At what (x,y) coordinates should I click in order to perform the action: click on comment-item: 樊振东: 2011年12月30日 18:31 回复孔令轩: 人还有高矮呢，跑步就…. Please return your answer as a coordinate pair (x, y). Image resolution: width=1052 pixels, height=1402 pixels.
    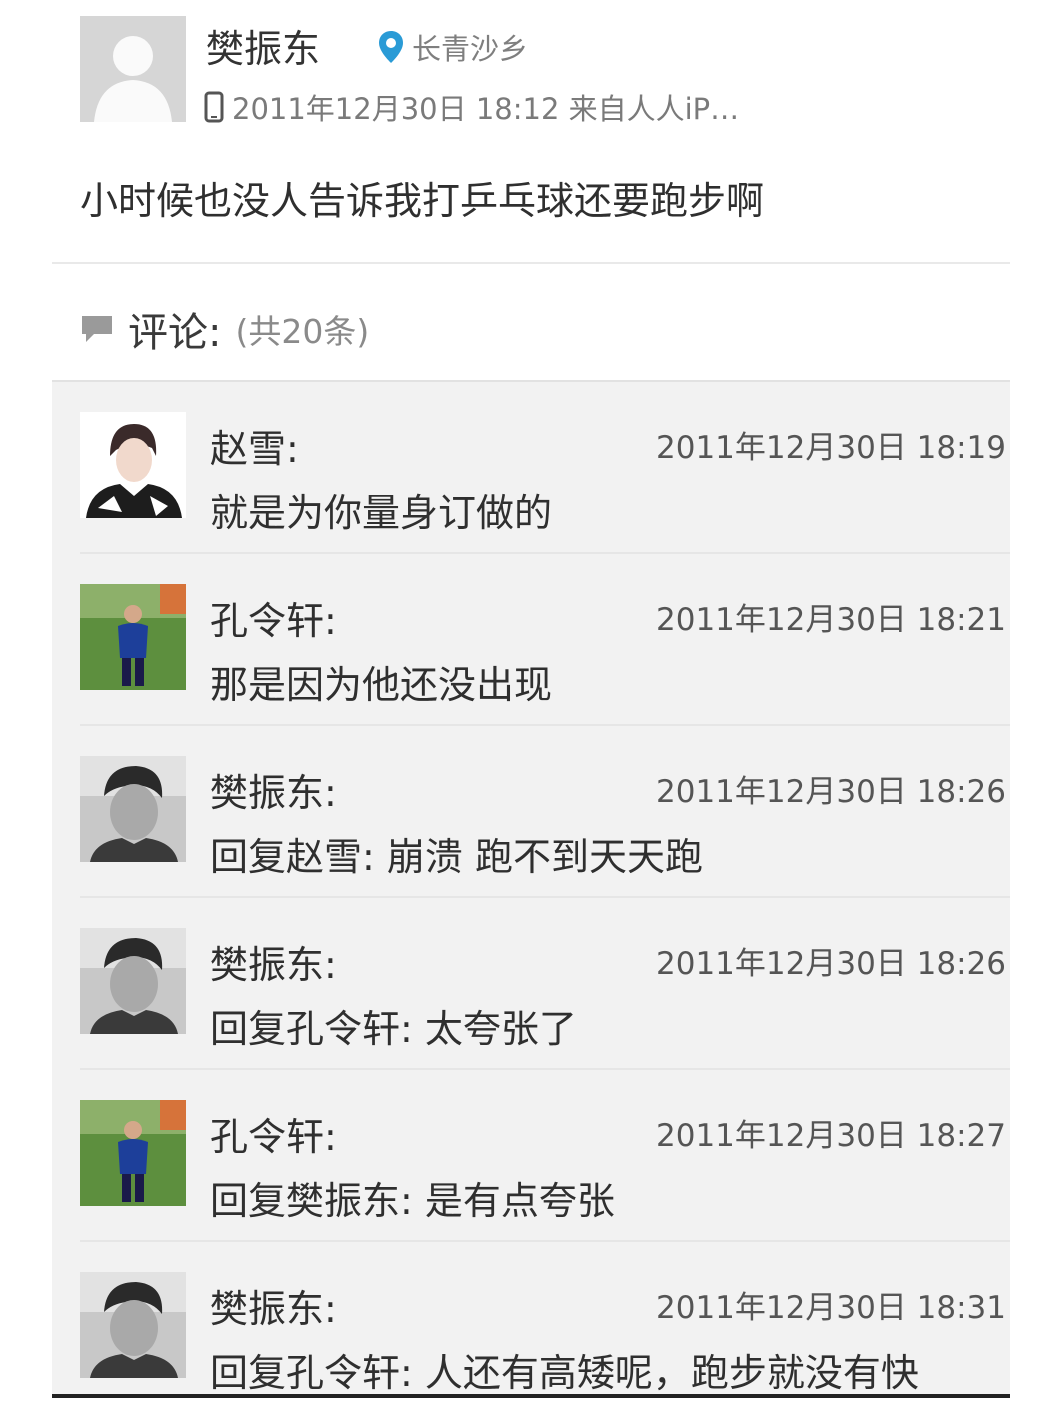
    Looking at the image, I should click on (531, 1319).